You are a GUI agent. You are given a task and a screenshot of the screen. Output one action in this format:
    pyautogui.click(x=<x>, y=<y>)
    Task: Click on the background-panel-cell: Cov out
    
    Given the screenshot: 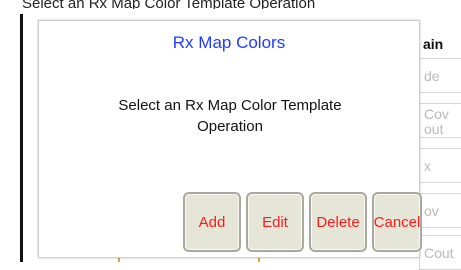 What is the action you would take?
    pyautogui.click(x=440, y=120)
    